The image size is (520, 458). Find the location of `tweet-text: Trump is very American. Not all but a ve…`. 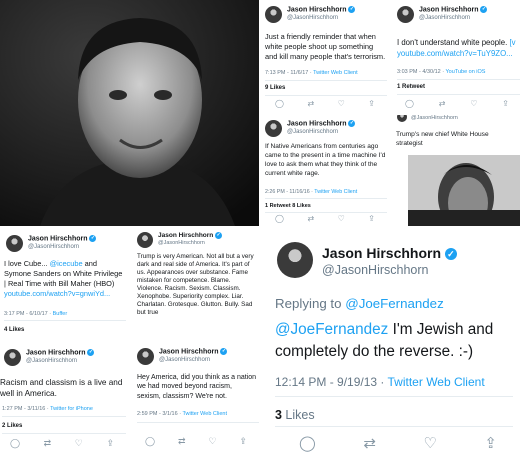

tweet-text: Trump is very American. Not all but a ve… is located at coordinates (195, 285).